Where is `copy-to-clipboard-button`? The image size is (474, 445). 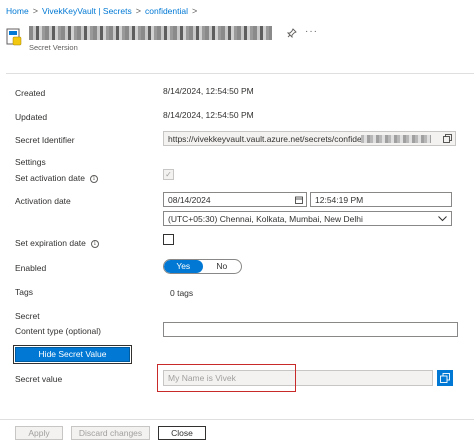 copy-to-clipboard-button is located at coordinates (445, 378).